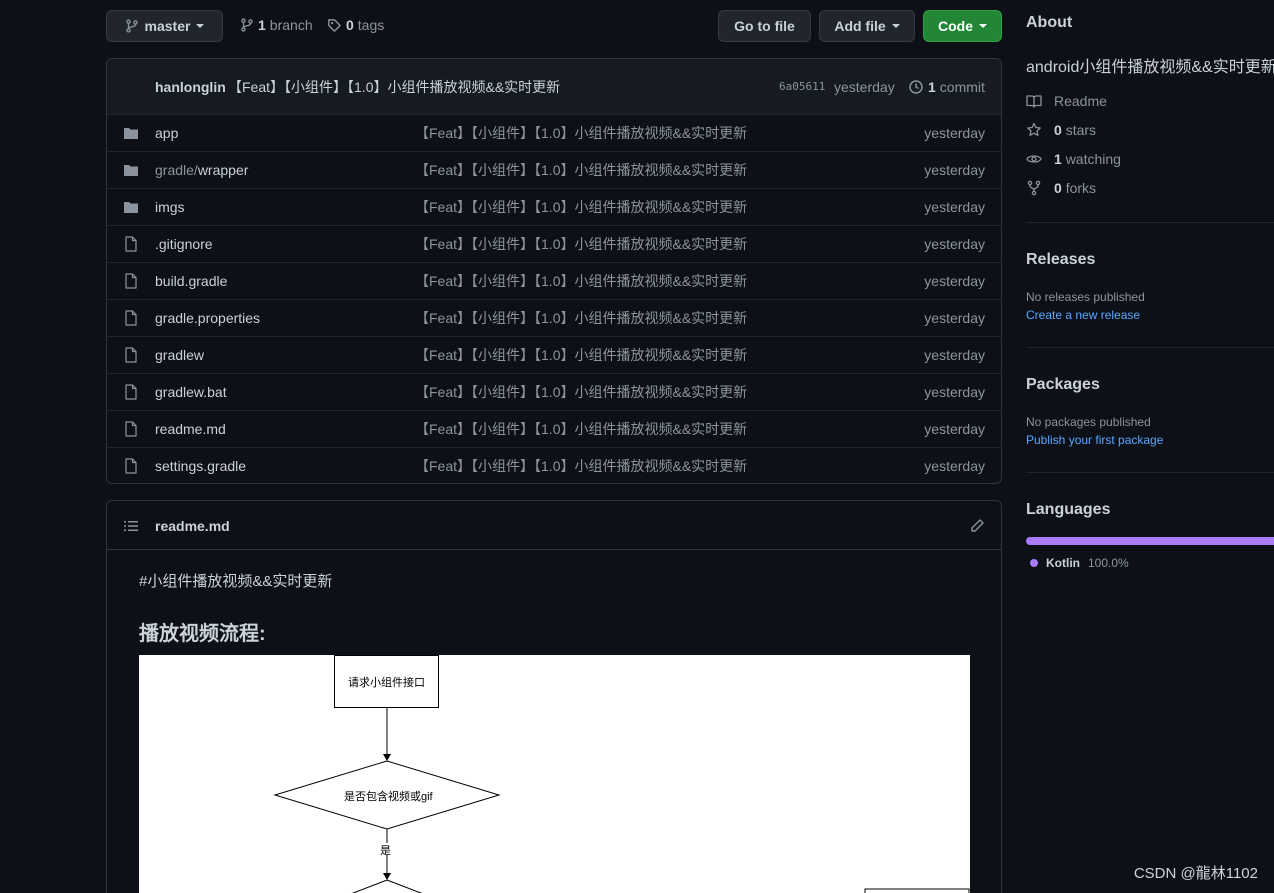  I want to click on readme-heading: 播放视频流程:, so click(202, 634).